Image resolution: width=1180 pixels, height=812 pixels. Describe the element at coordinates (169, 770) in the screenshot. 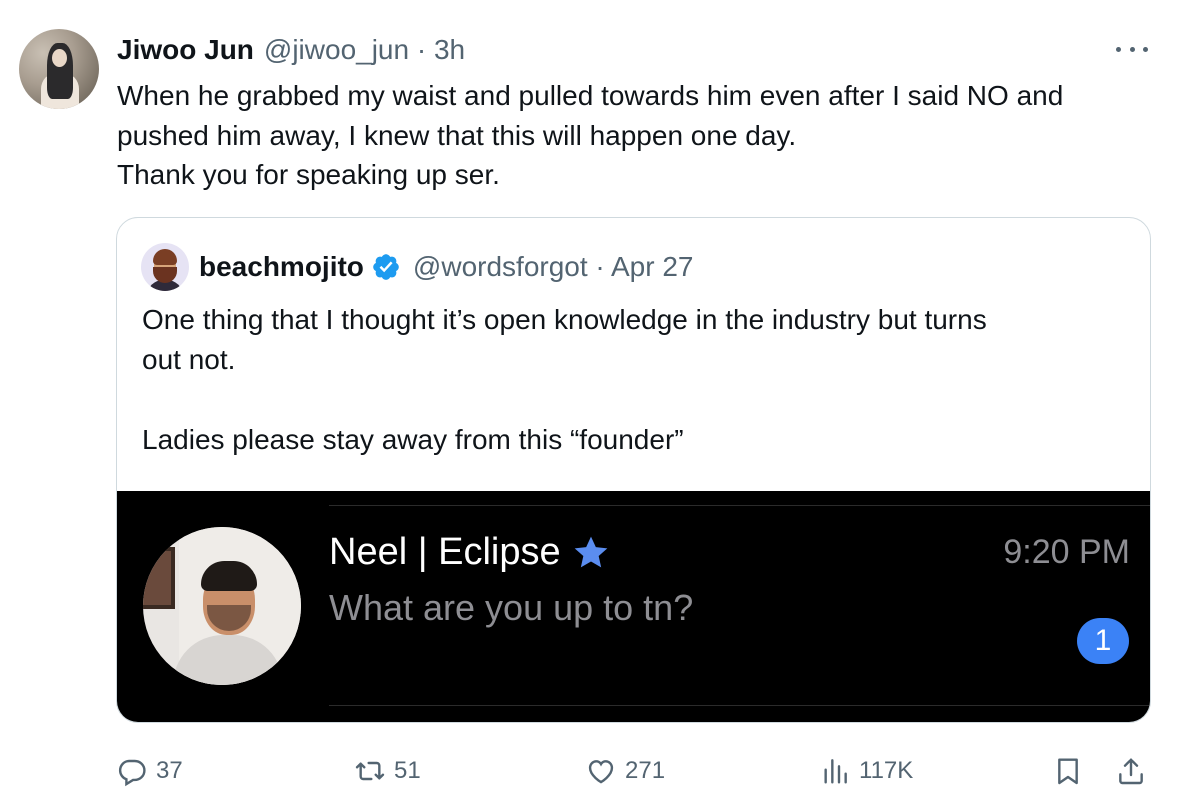

I see `reply-count: 37` at that location.